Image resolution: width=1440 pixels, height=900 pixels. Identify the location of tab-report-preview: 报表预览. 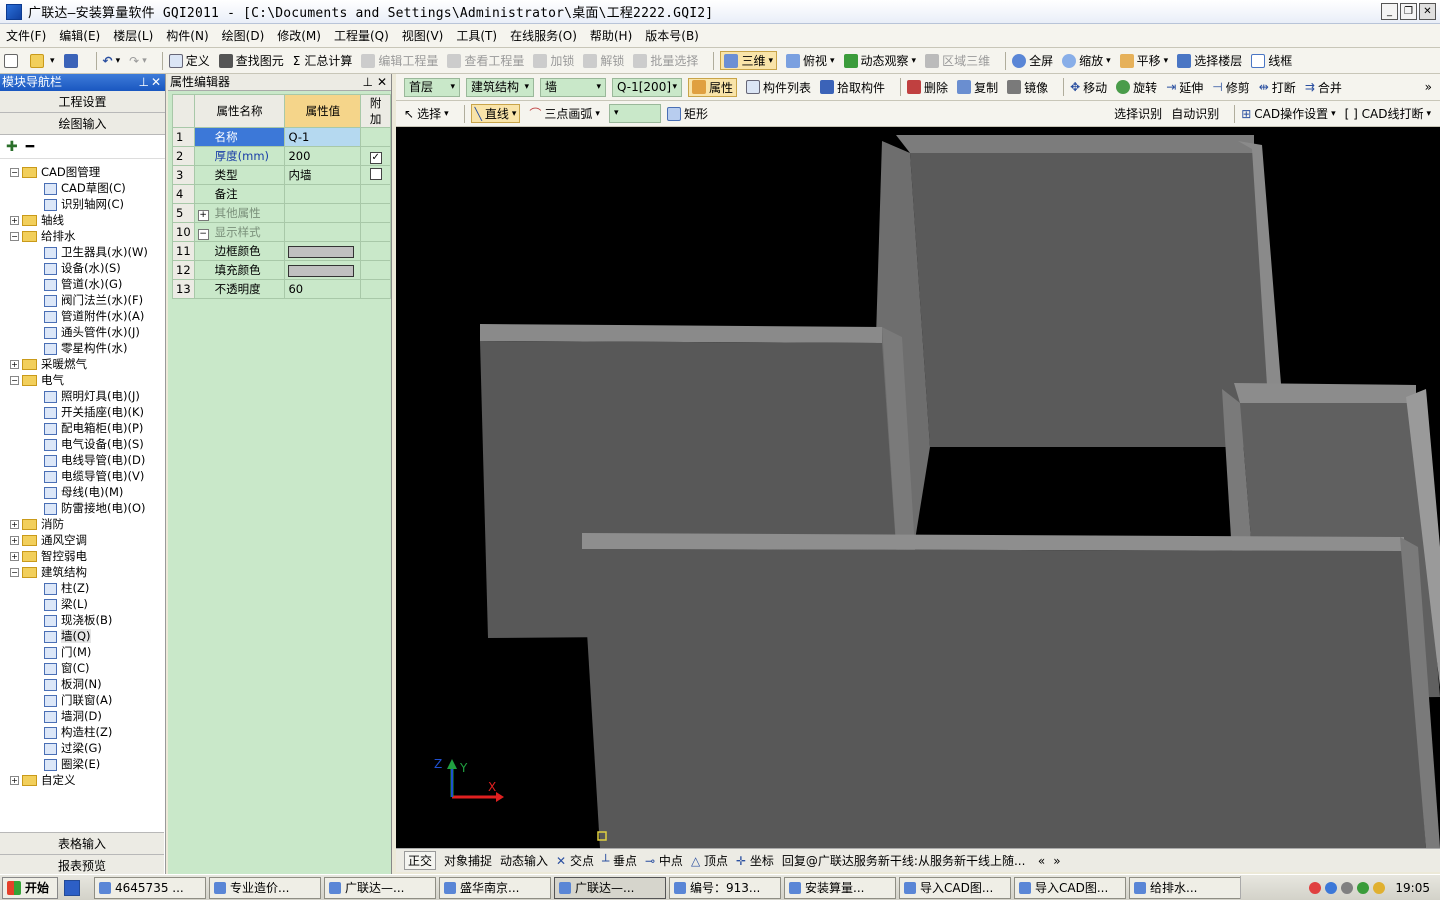
(82, 865).